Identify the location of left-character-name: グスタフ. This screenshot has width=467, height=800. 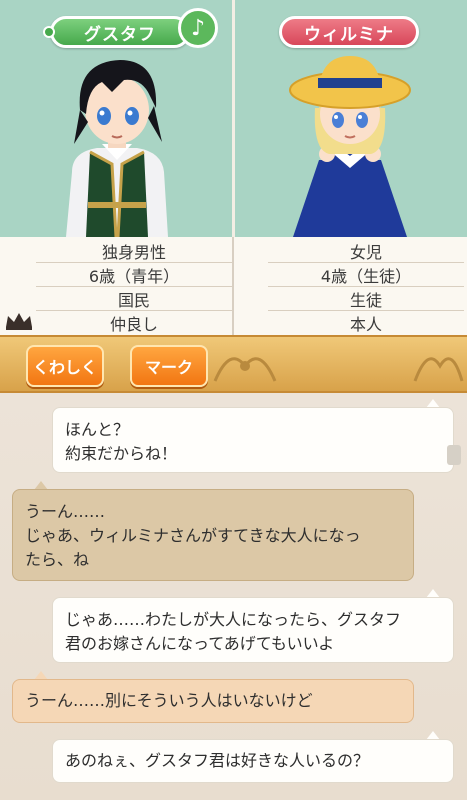
(120, 34).